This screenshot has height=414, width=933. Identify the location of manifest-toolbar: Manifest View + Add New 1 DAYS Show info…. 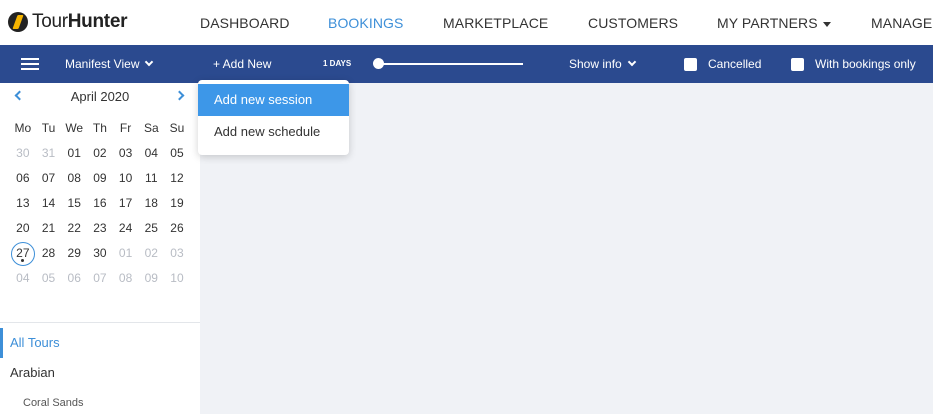
(466, 64).